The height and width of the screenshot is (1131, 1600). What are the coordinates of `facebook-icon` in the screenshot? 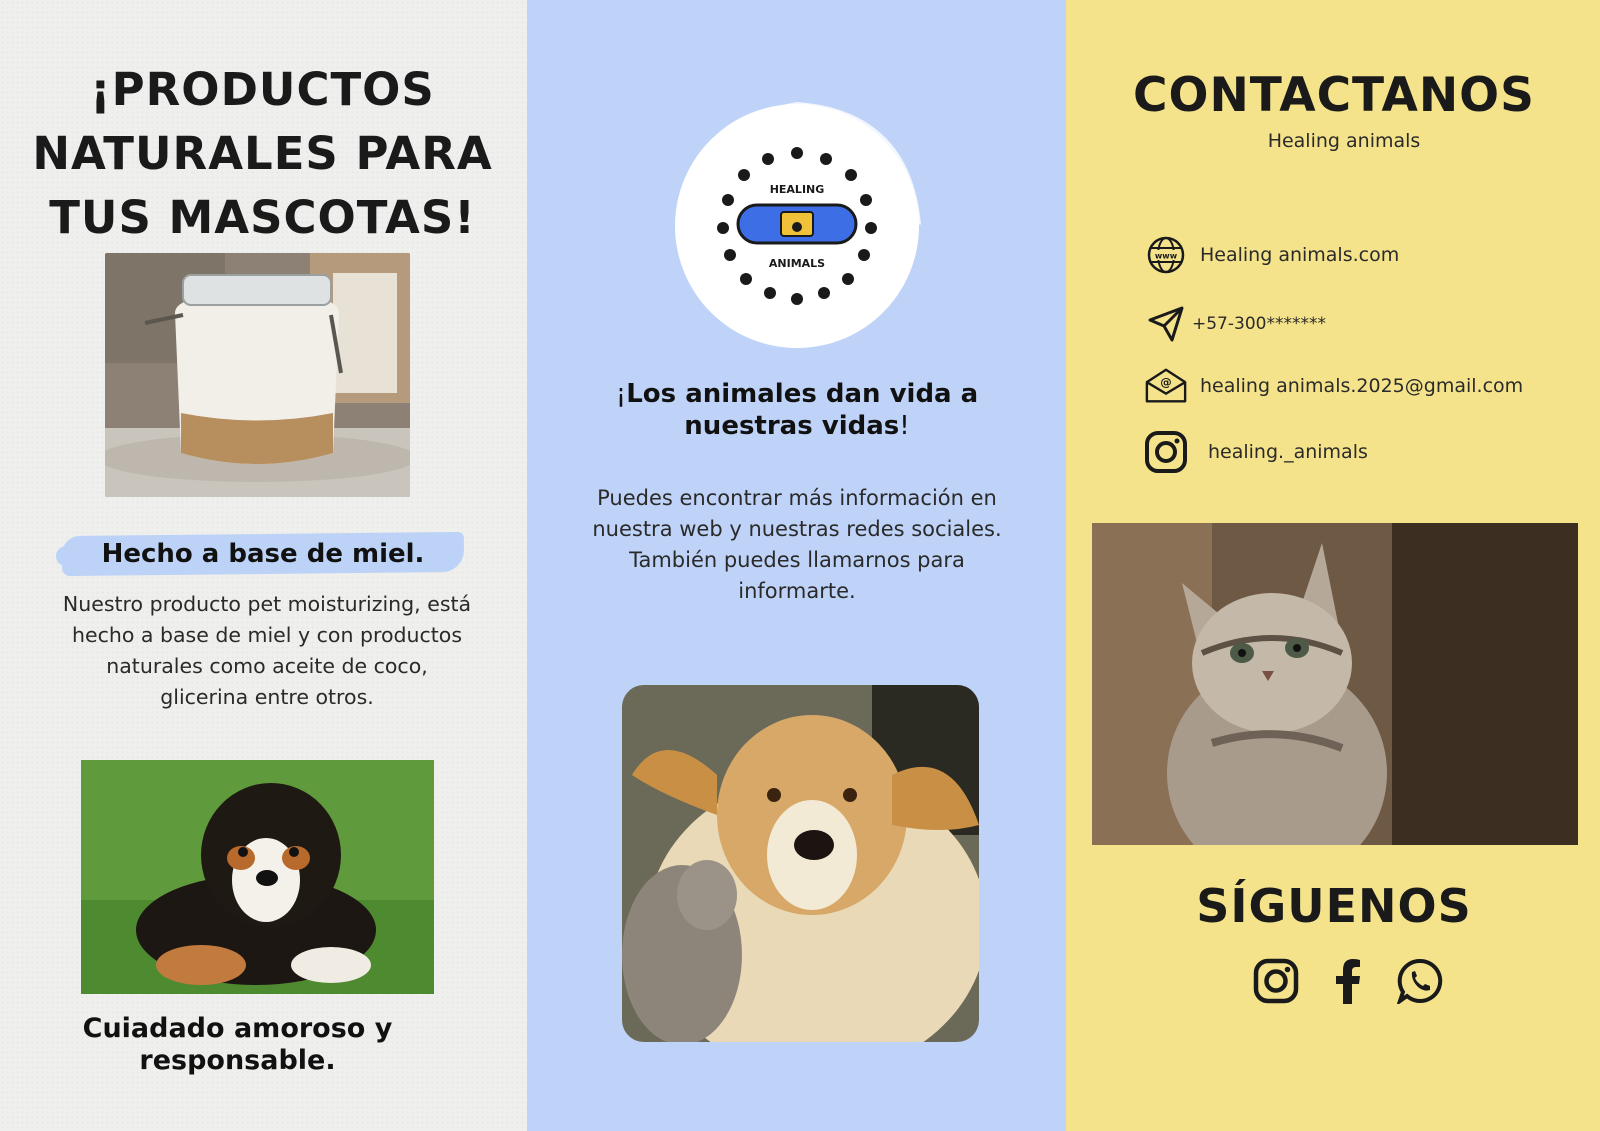 It's located at (1348, 981).